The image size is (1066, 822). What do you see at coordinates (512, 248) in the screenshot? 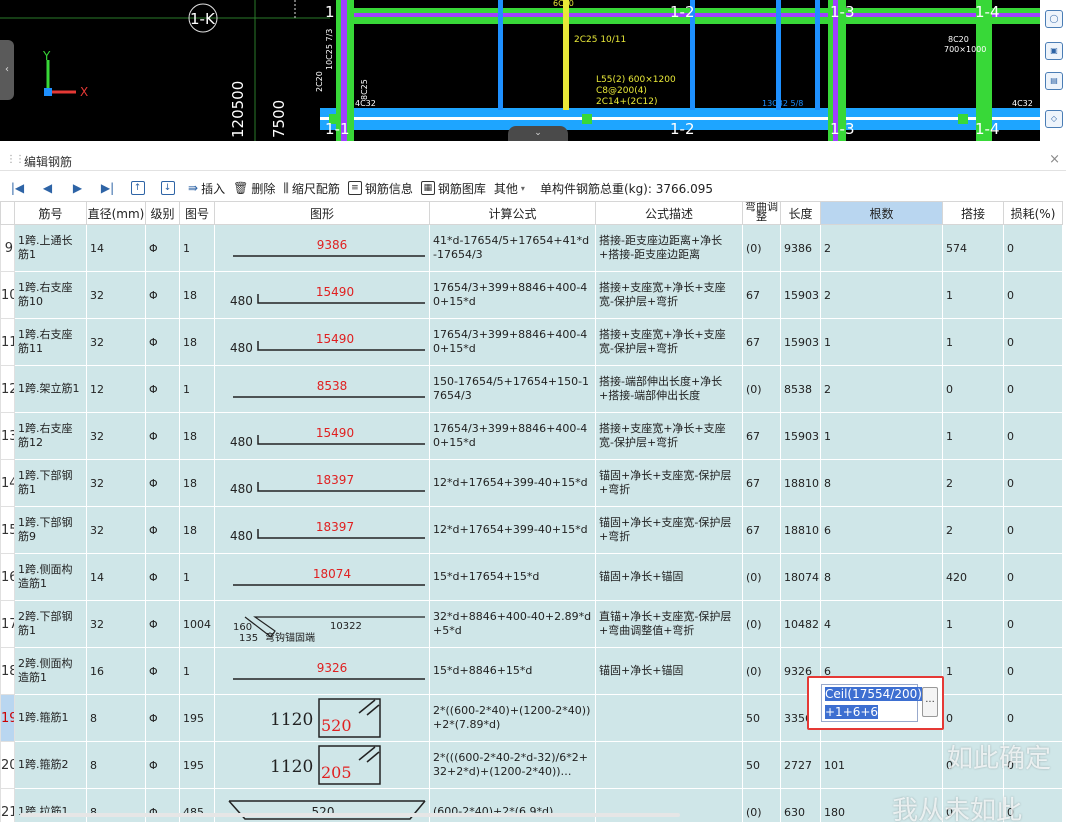
I see `formula-cell: 41*d-17654/5+17654+41*d-17654/3` at bounding box center [512, 248].